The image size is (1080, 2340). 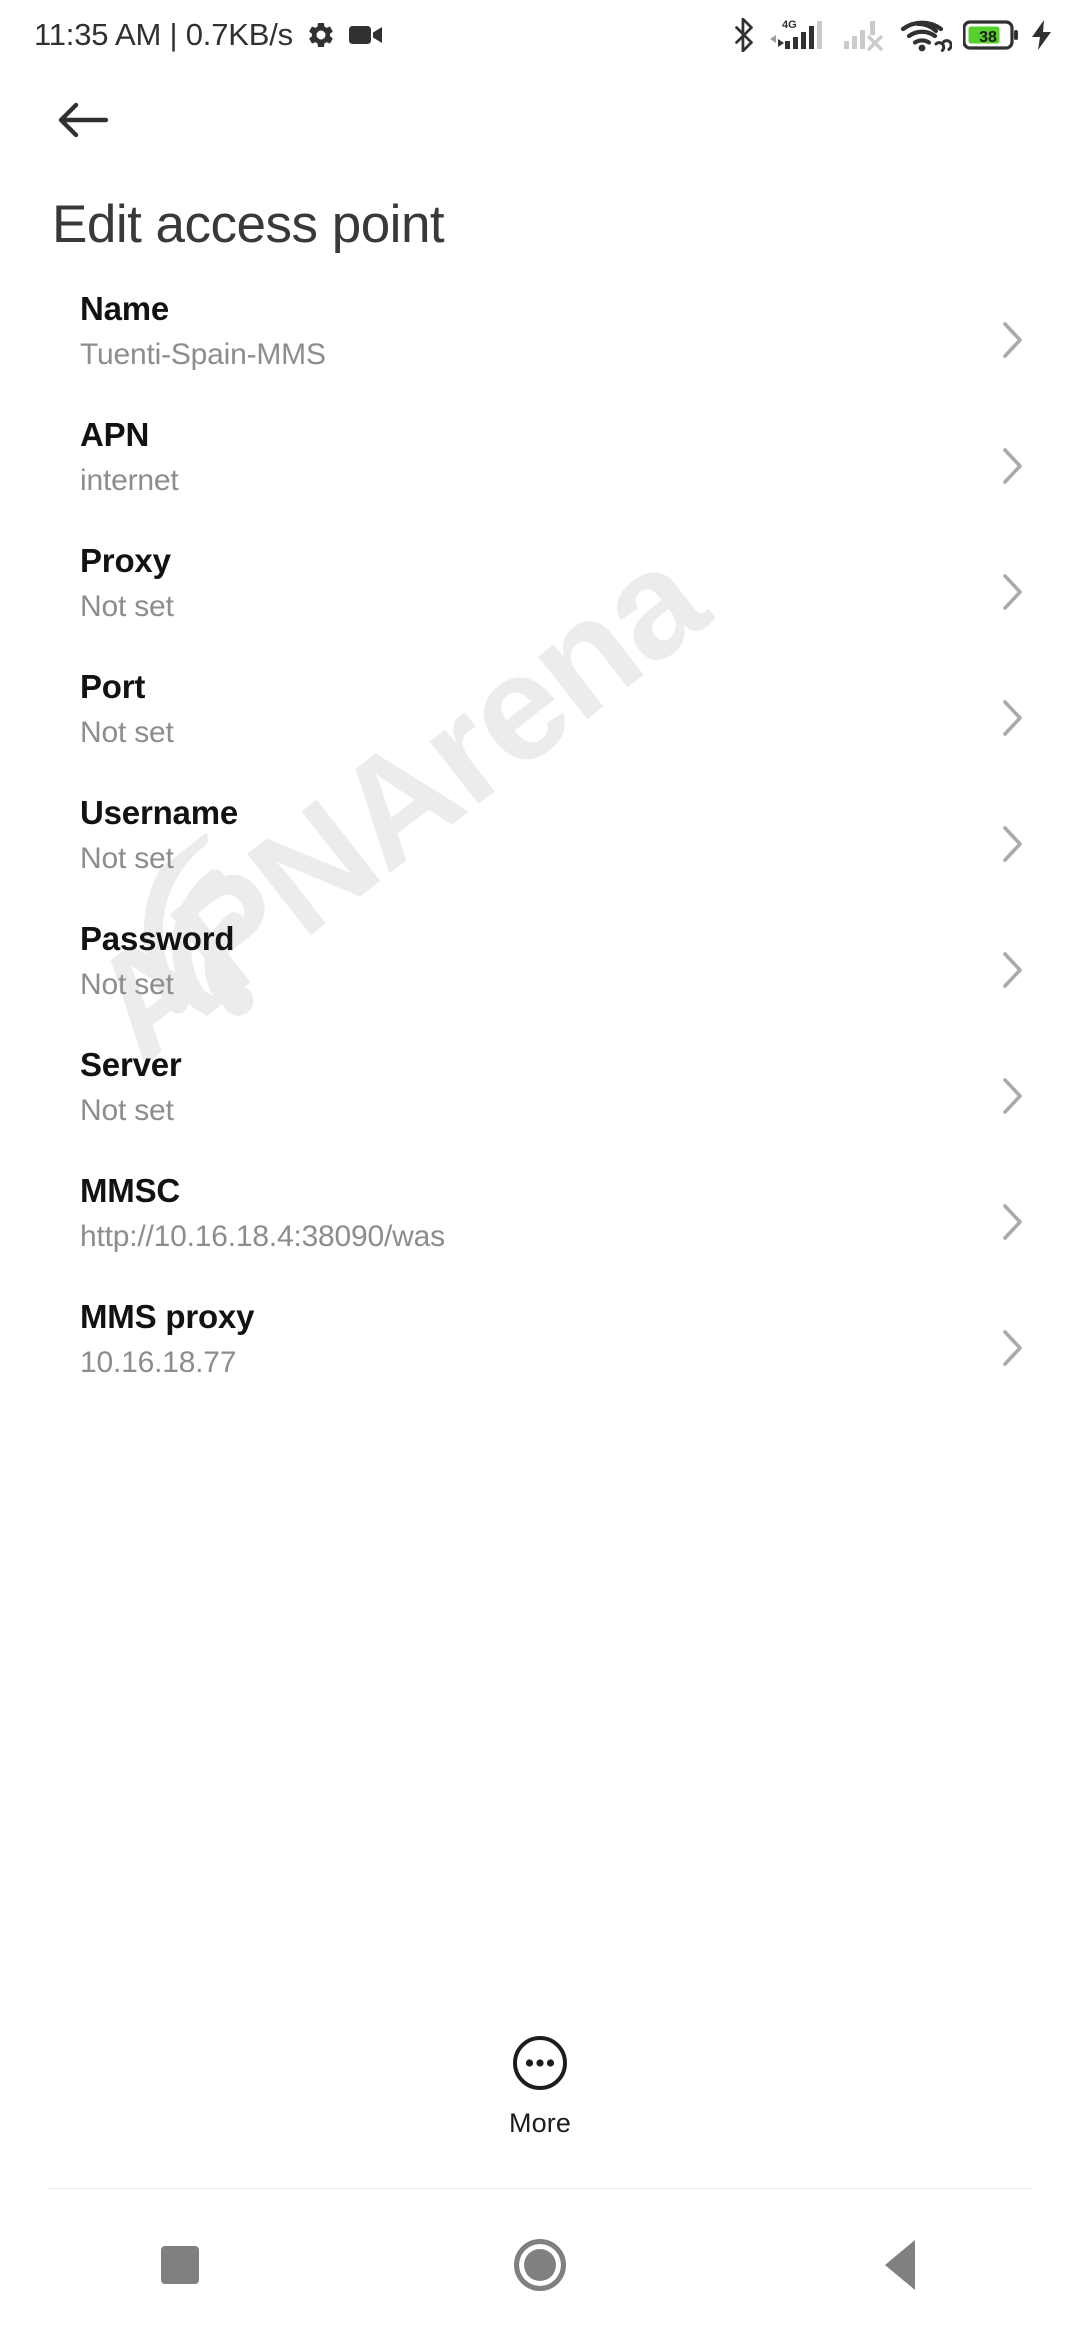 I want to click on status-bar-left: 11:35 AM | 0.7KB/s, so click(x=208, y=35).